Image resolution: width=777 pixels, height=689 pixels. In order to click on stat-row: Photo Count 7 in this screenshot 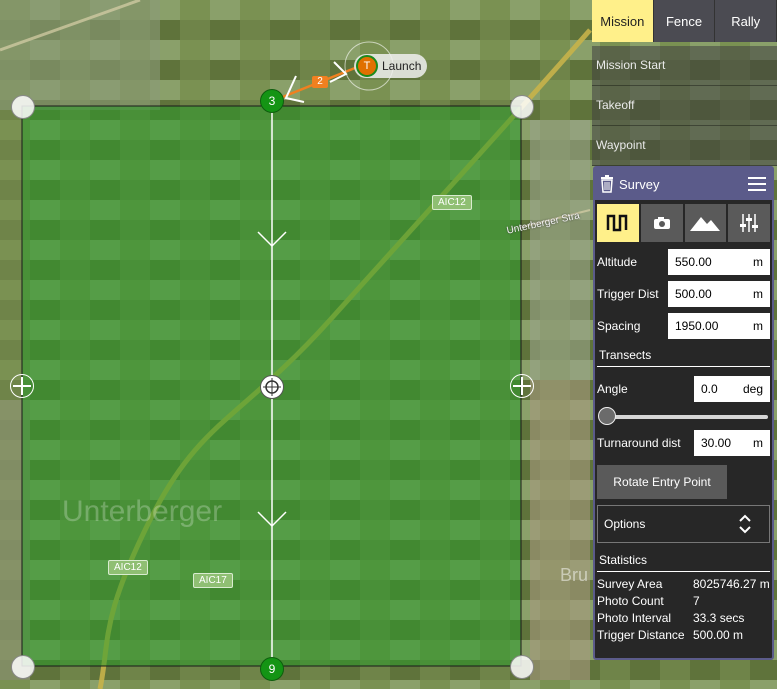, I will do `click(683, 601)`.